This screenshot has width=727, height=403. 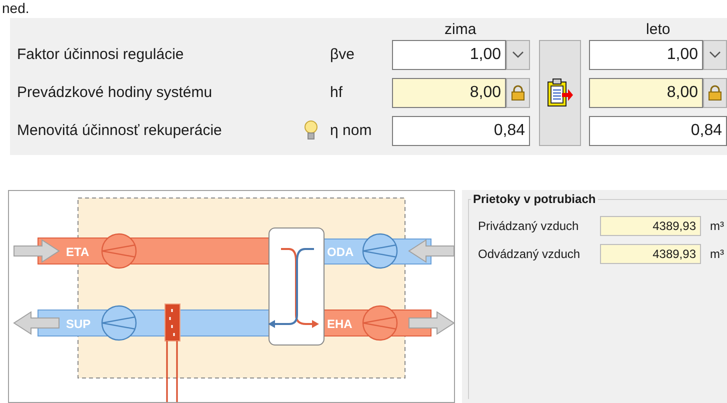 I want to click on flow-label: Privádzaný vzduch, so click(x=529, y=226).